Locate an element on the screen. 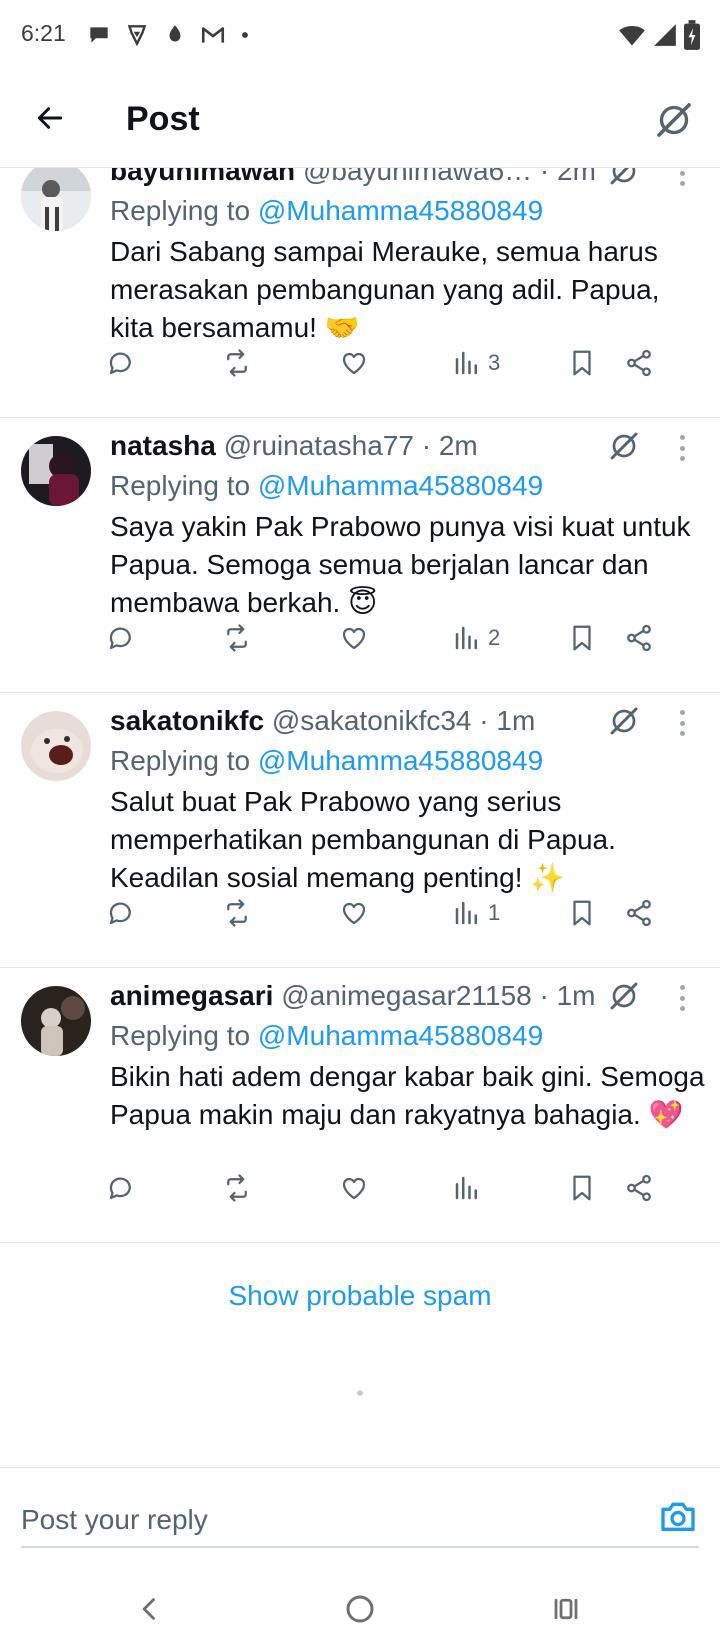 This screenshot has height=1640, width=720. shield-flame-icon is located at coordinates (175, 33).